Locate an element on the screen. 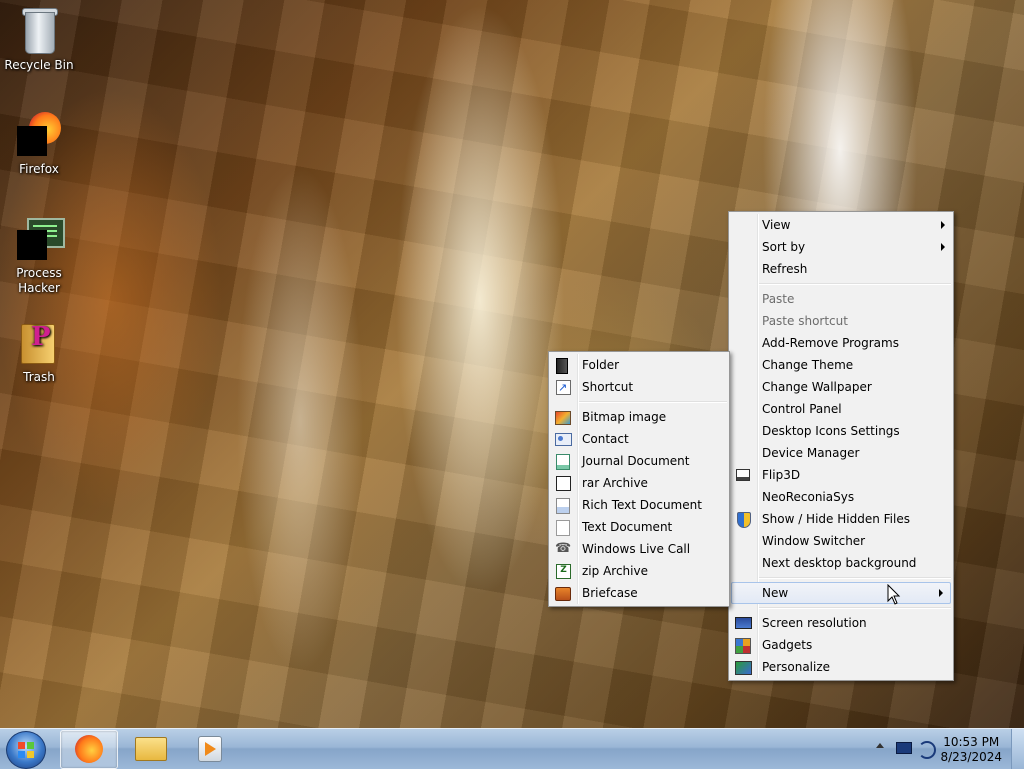 Image resolution: width=1024 pixels, height=769 pixels. menu-item-gadgets: Gadgets is located at coordinates (841, 645).